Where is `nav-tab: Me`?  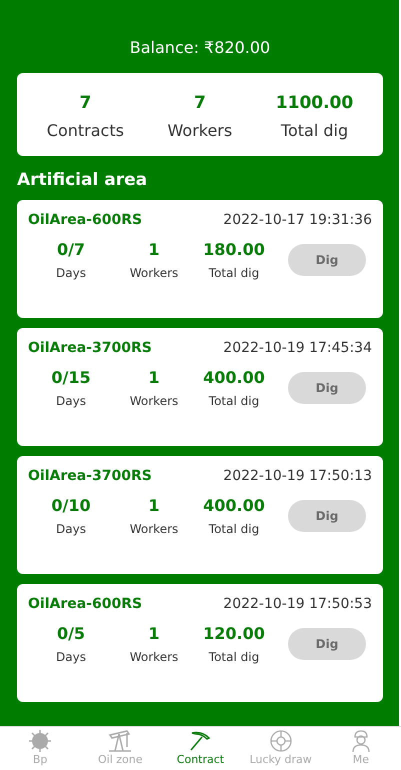
nav-tab: Me is located at coordinates (361, 748).